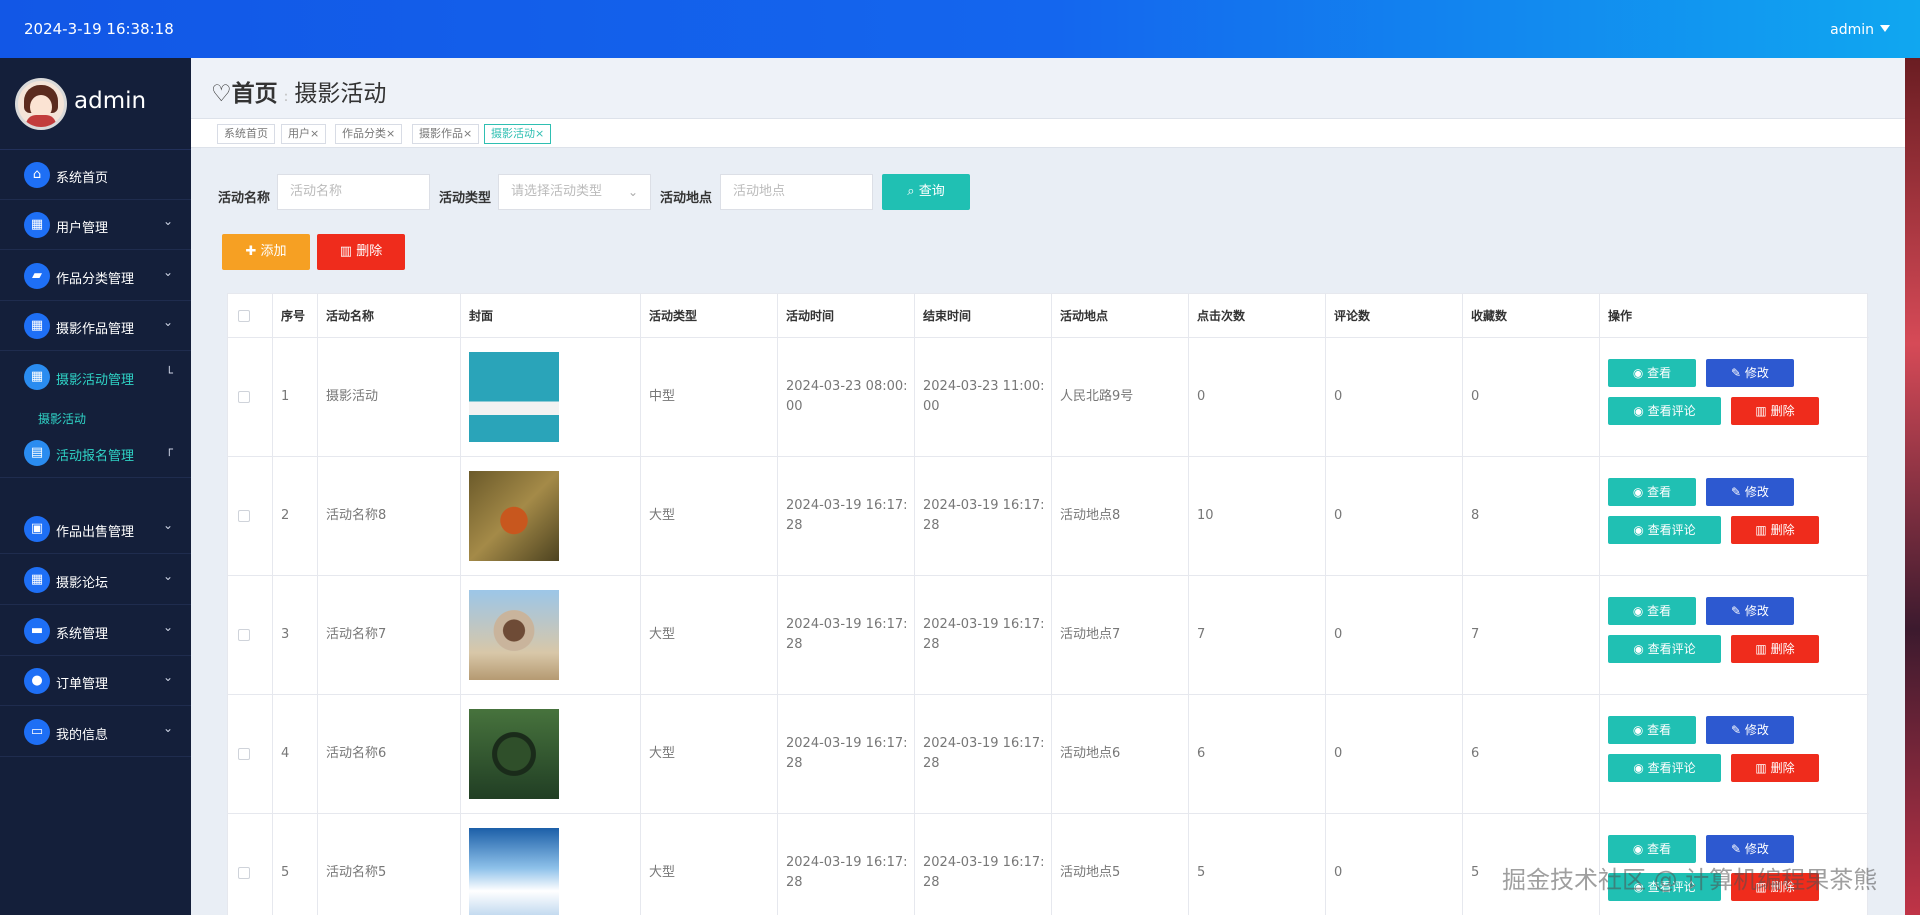  Describe the element at coordinates (1090, 872) in the screenshot. I see `cell-value: 活动地点5` at that location.